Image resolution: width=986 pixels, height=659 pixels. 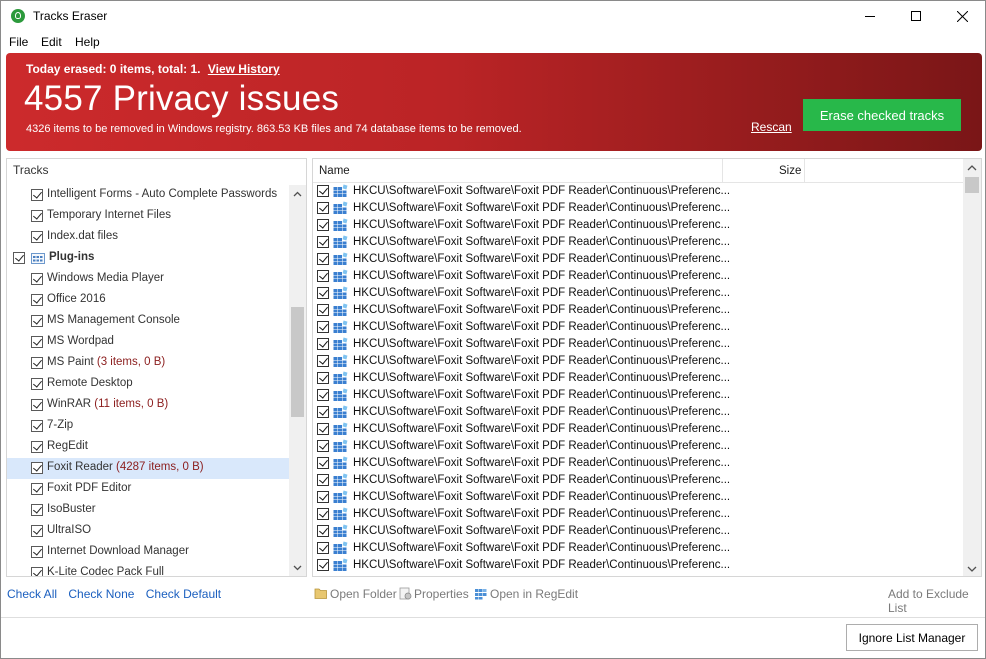 What do you see at coordinates (148, 300) in the screenshot?
I see `tree-item: Office 2016` at bounding box center [148, 300].